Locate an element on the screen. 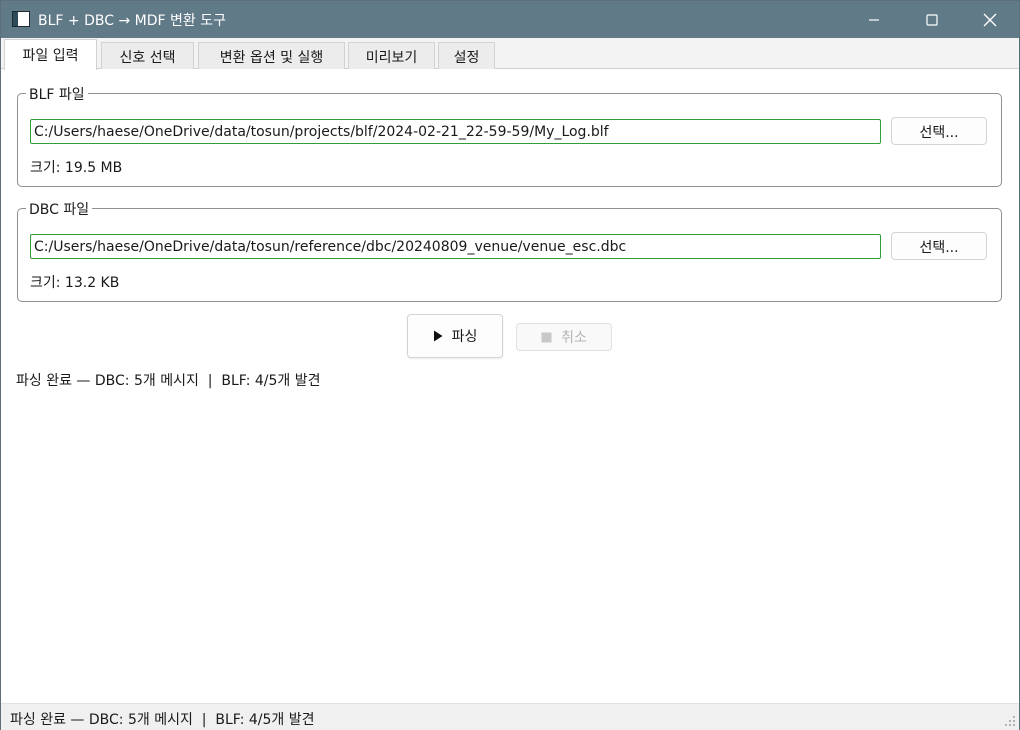  minimize-icon is located at coordinates (874, 19).